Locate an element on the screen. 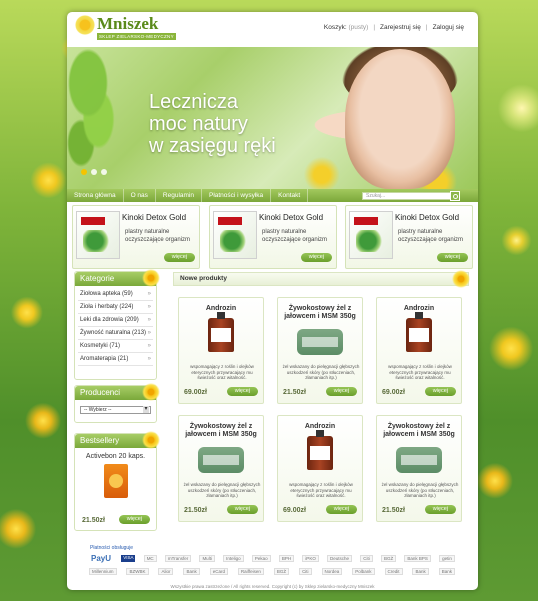 The height and width of the screenshot is (601, 538). payment-logo: iPKO is located at coordinates (310, 558).